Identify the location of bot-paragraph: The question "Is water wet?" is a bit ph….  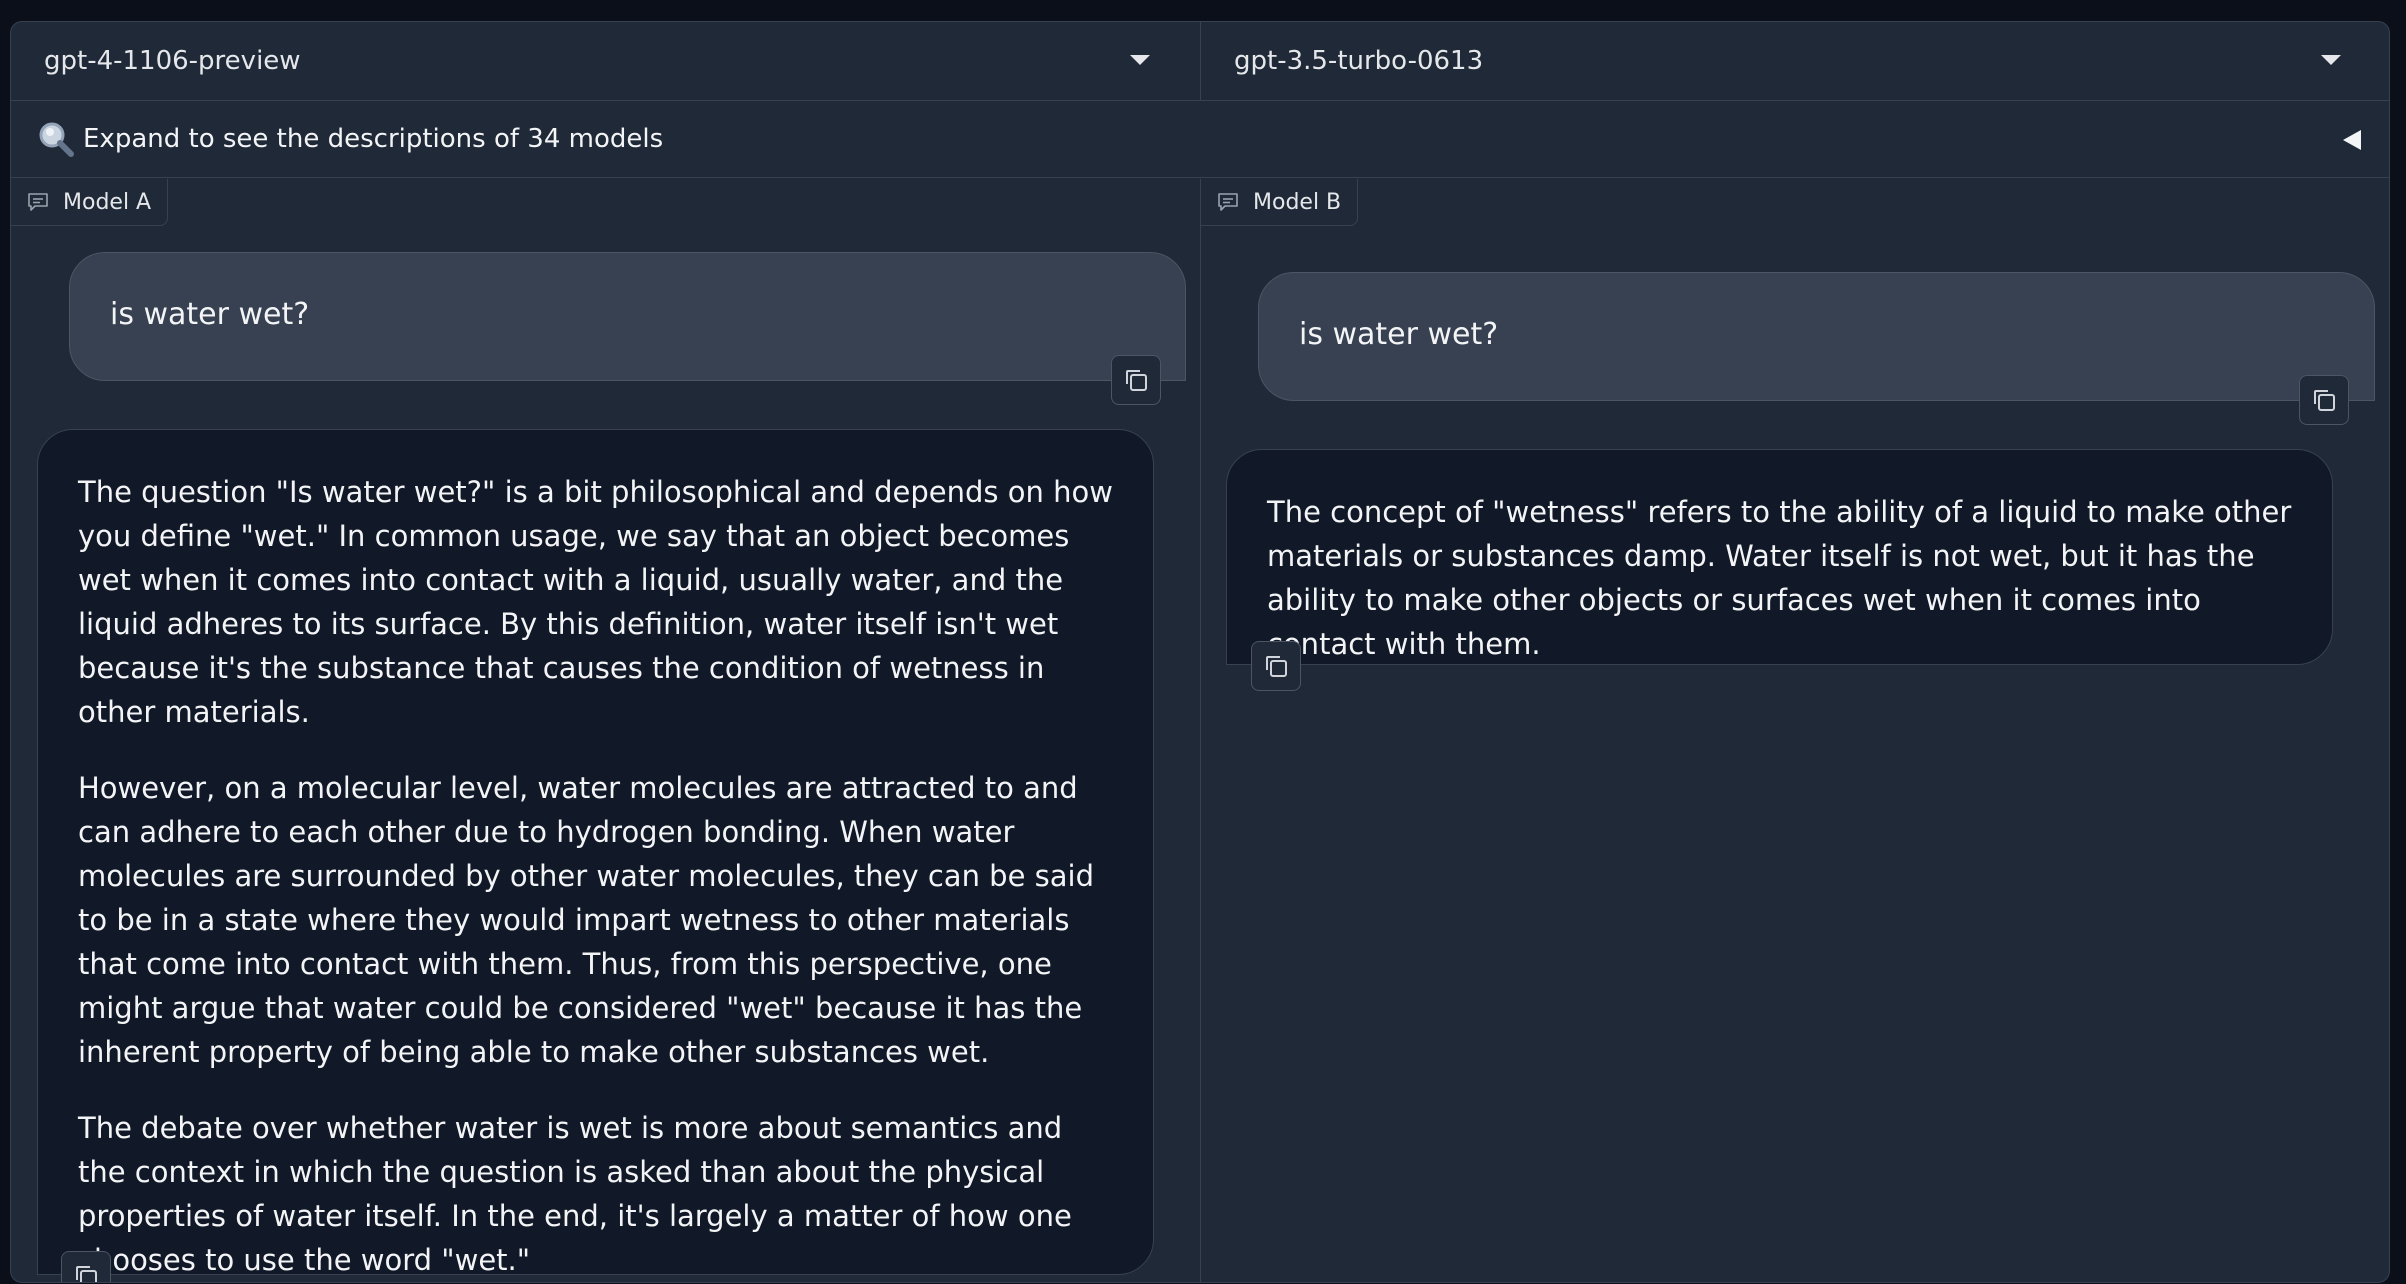
(595, 602).